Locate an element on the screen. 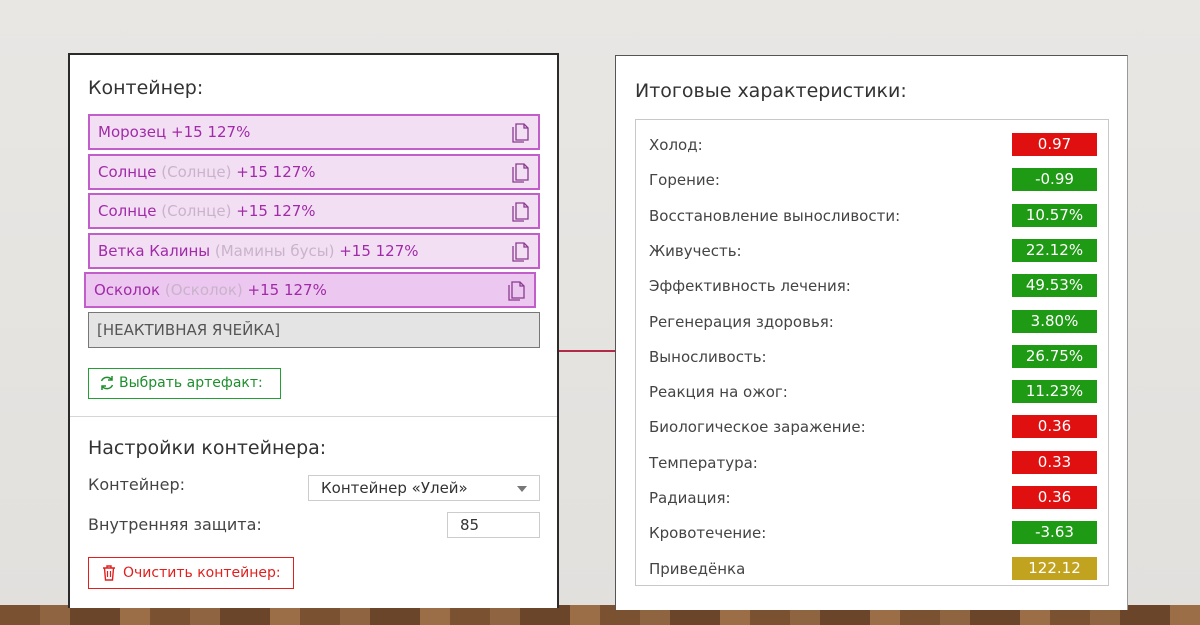 The image size is (1200, 625). stat-name: Реакция на ожог: is located at coordinates (718, 392).